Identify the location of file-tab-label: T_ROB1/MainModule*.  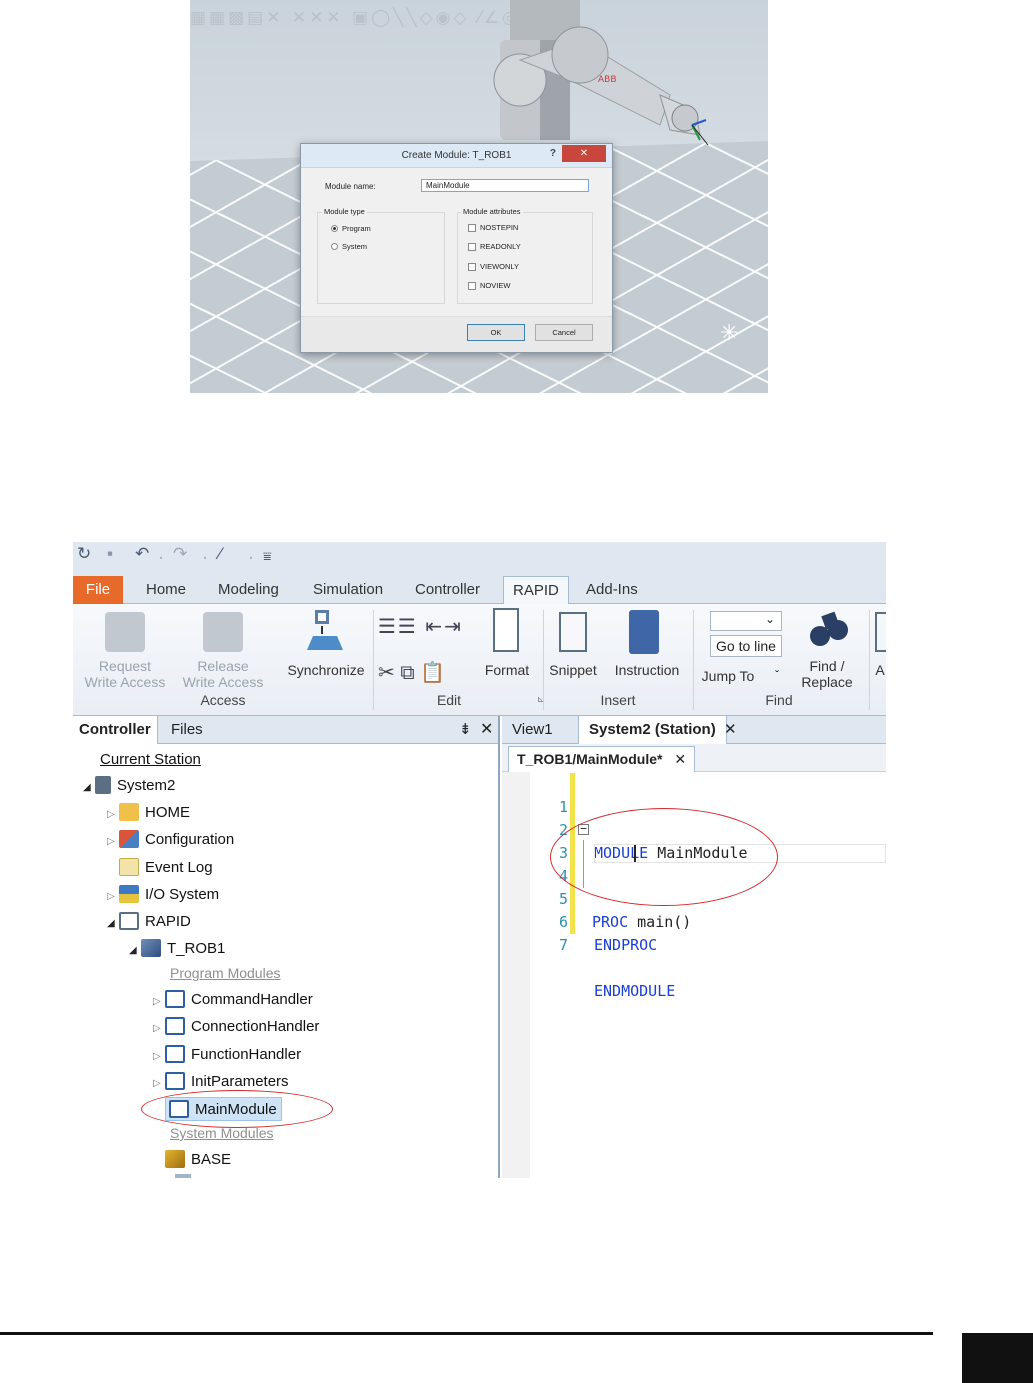
(590, 759).